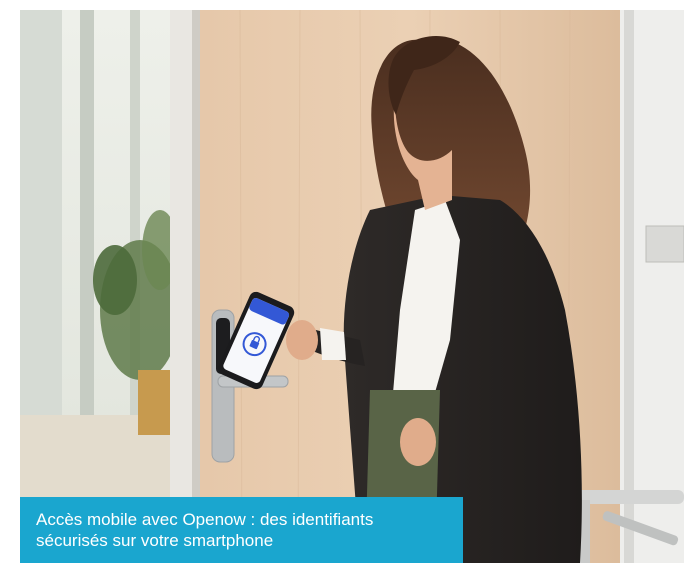 This screenshot has height=563, width=684. Describe the element at coordinates (155, 540) in the screenshot. I see `caption-line-2: sécurisés sur votre smartphone` at that location.